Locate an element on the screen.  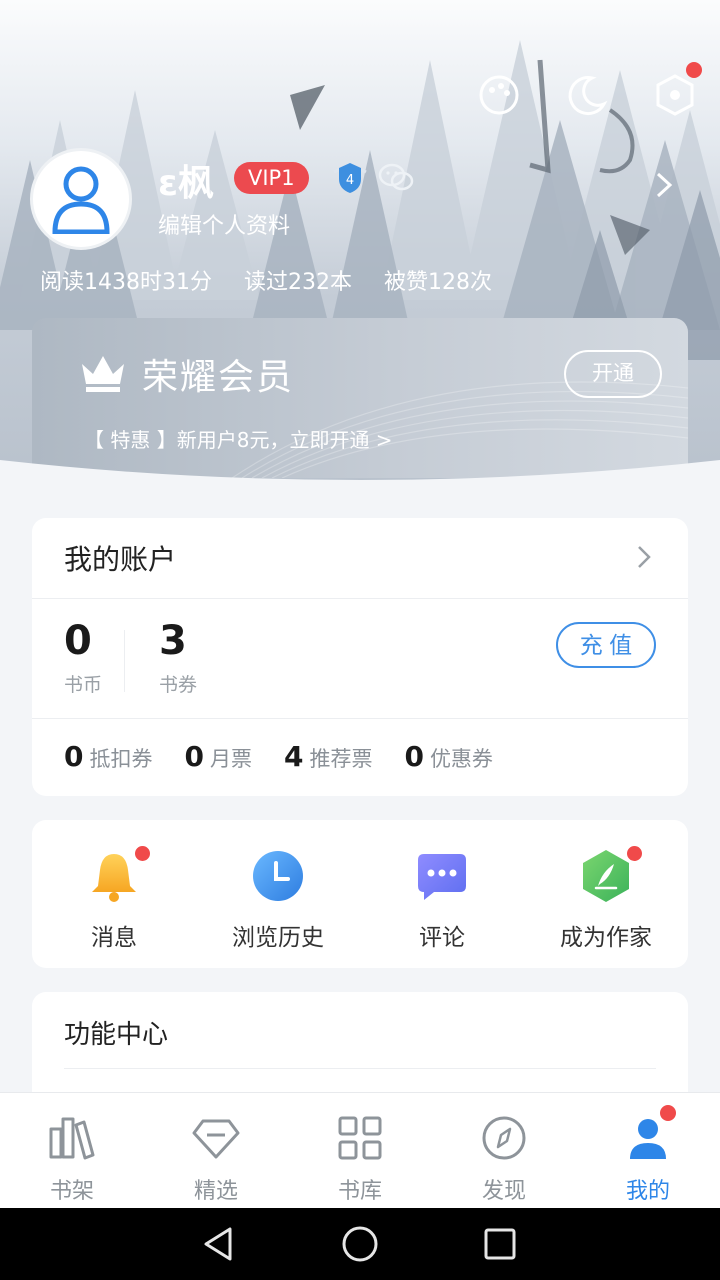
become-writer-action: 成为作家 is located at coordinates (606, 899).